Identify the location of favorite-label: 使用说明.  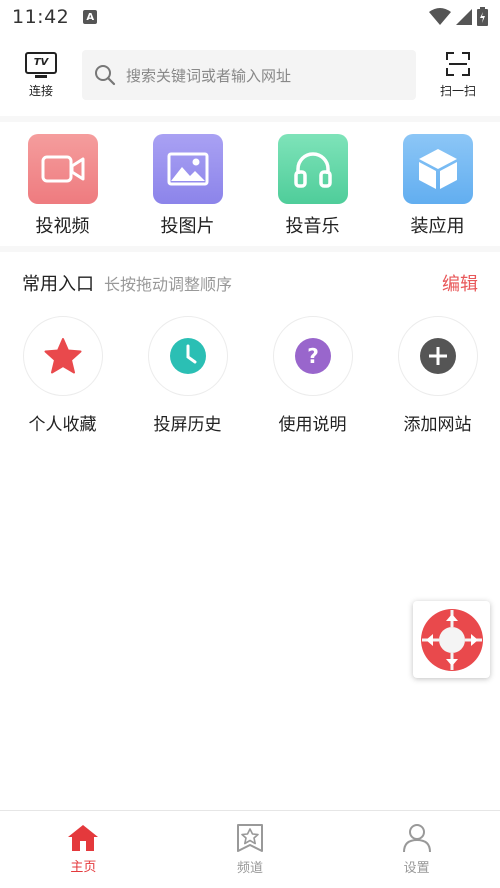
(312, 425).